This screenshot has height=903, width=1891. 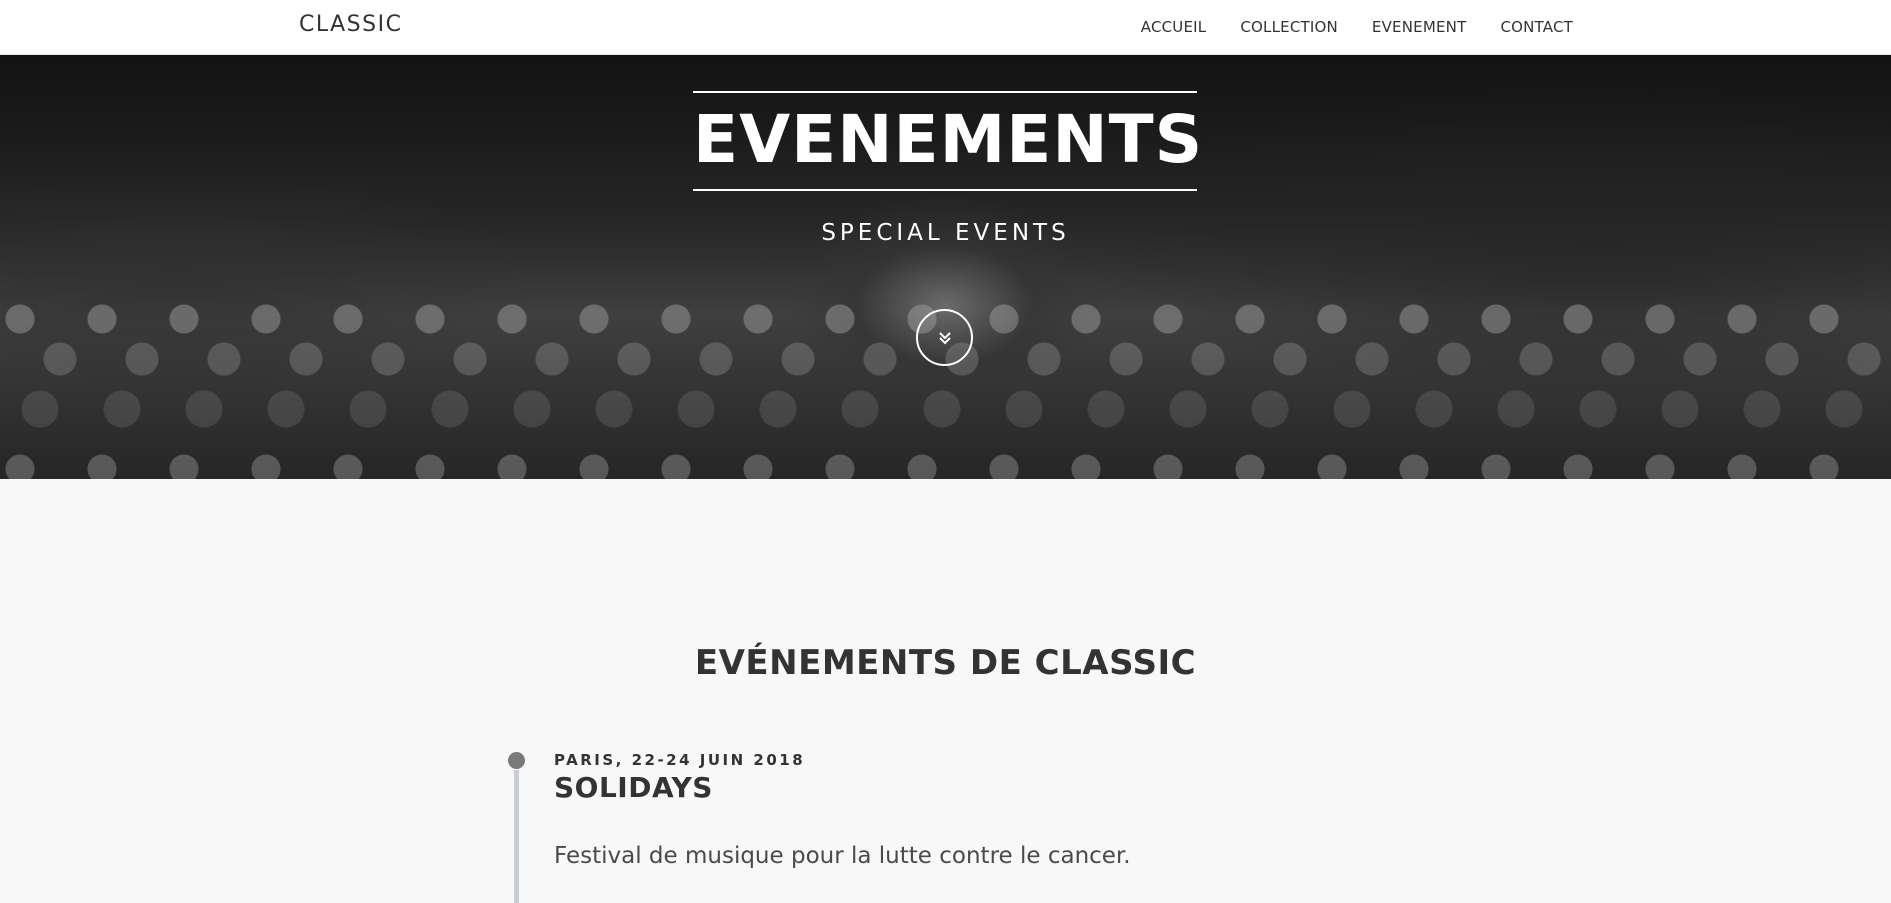 I want to click on nav-link-evenement: EVENEMENT, so click(x=1419, y=27).